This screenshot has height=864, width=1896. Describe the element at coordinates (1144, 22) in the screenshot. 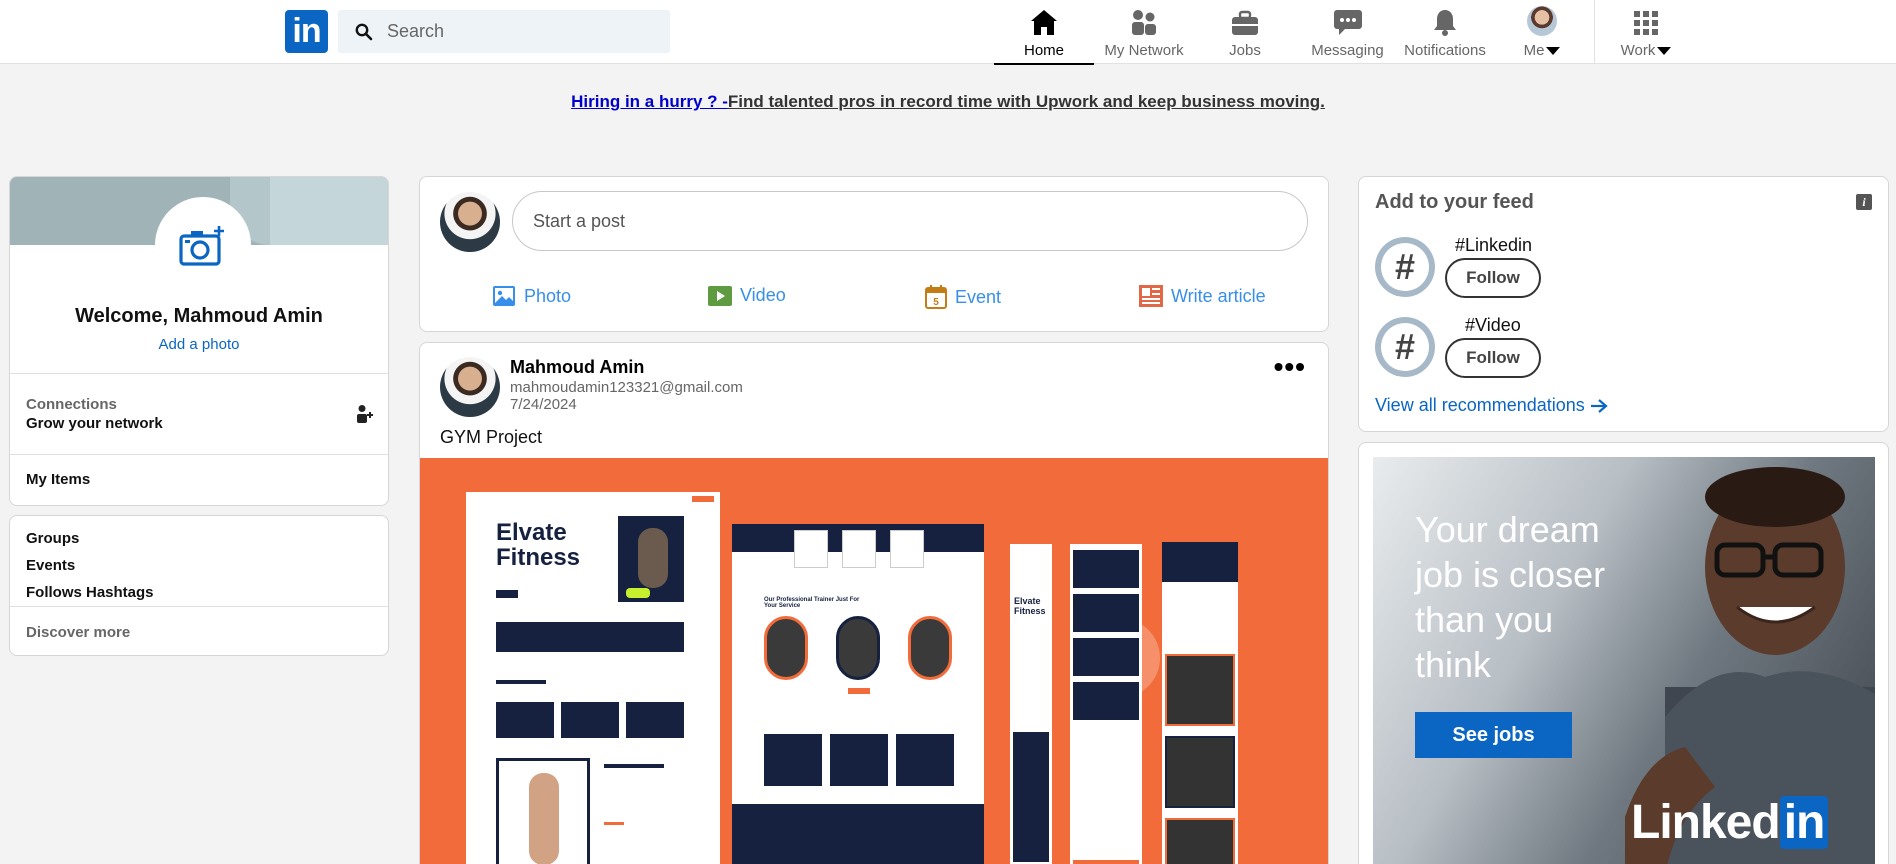

I see `network-icon` at that location.